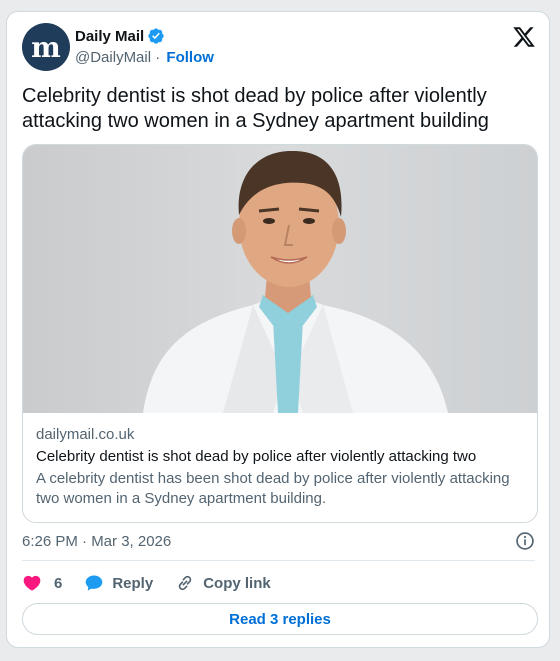 The width and height of the screenshot is (560, 661). What do you see at coordinates (113, 57) in the screenshot?
I see `author-handle: @DailyMail` at bounding box center [113, 57].